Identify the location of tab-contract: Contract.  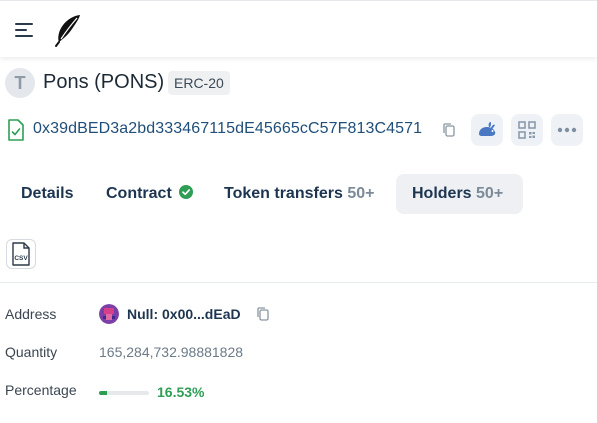
(149, 194).